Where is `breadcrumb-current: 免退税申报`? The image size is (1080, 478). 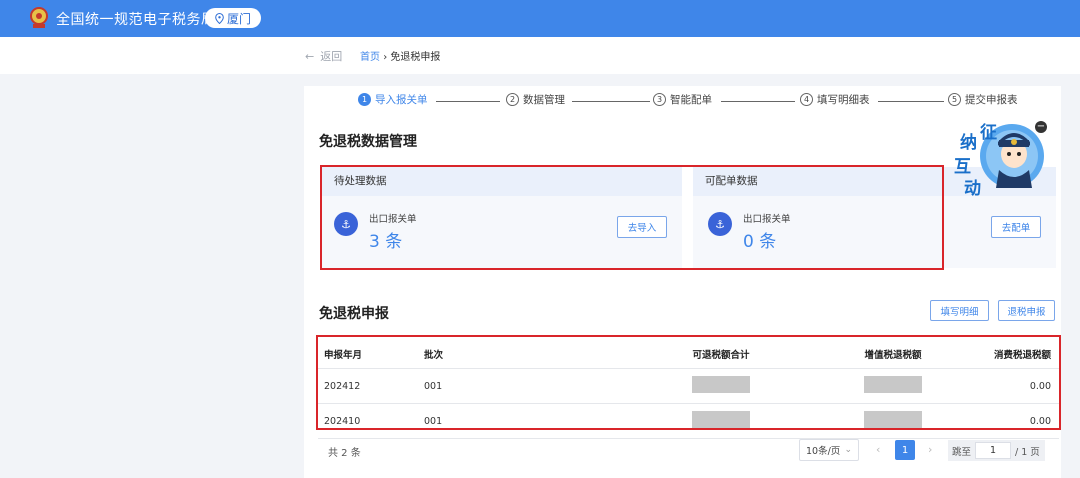 breadcrumb-current: 免退税申报 is located at coordinates (415, 57).